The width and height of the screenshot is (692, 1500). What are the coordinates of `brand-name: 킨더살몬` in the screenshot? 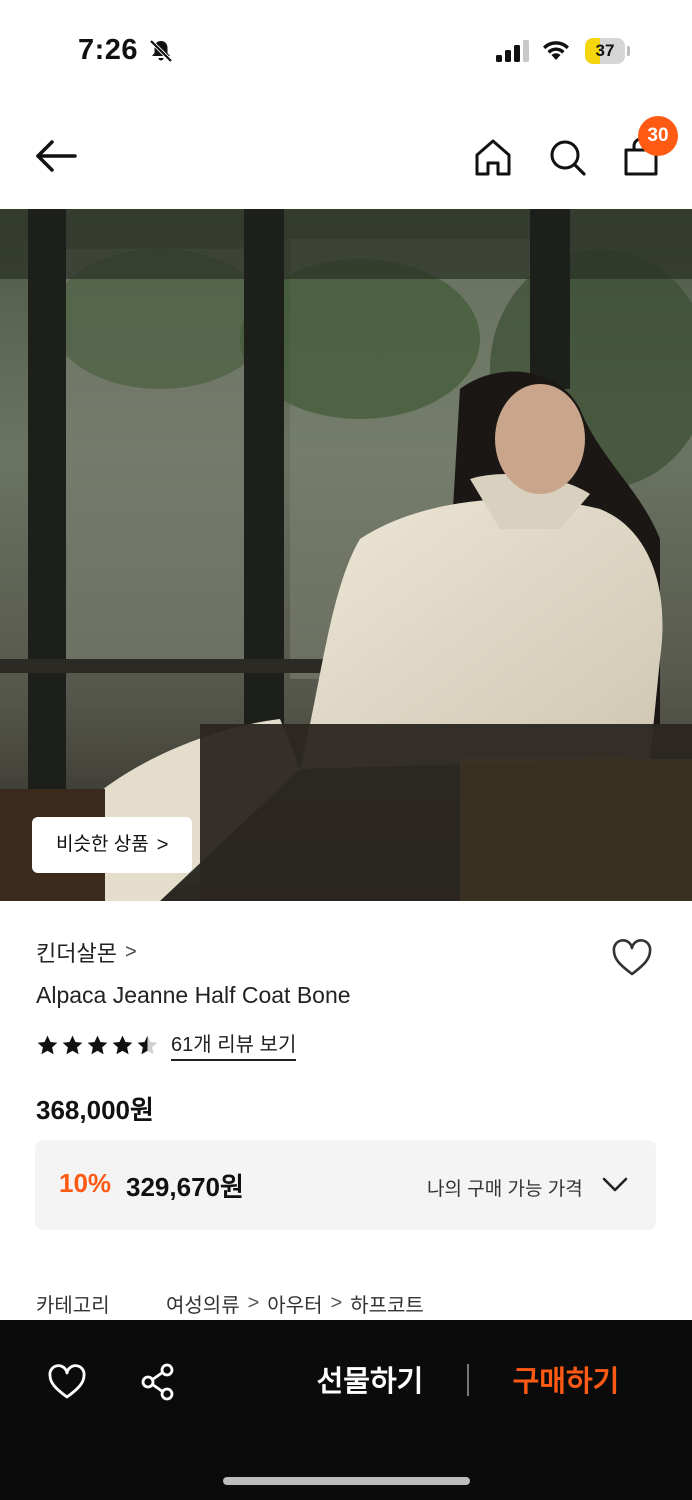 It's located at (76, 953).